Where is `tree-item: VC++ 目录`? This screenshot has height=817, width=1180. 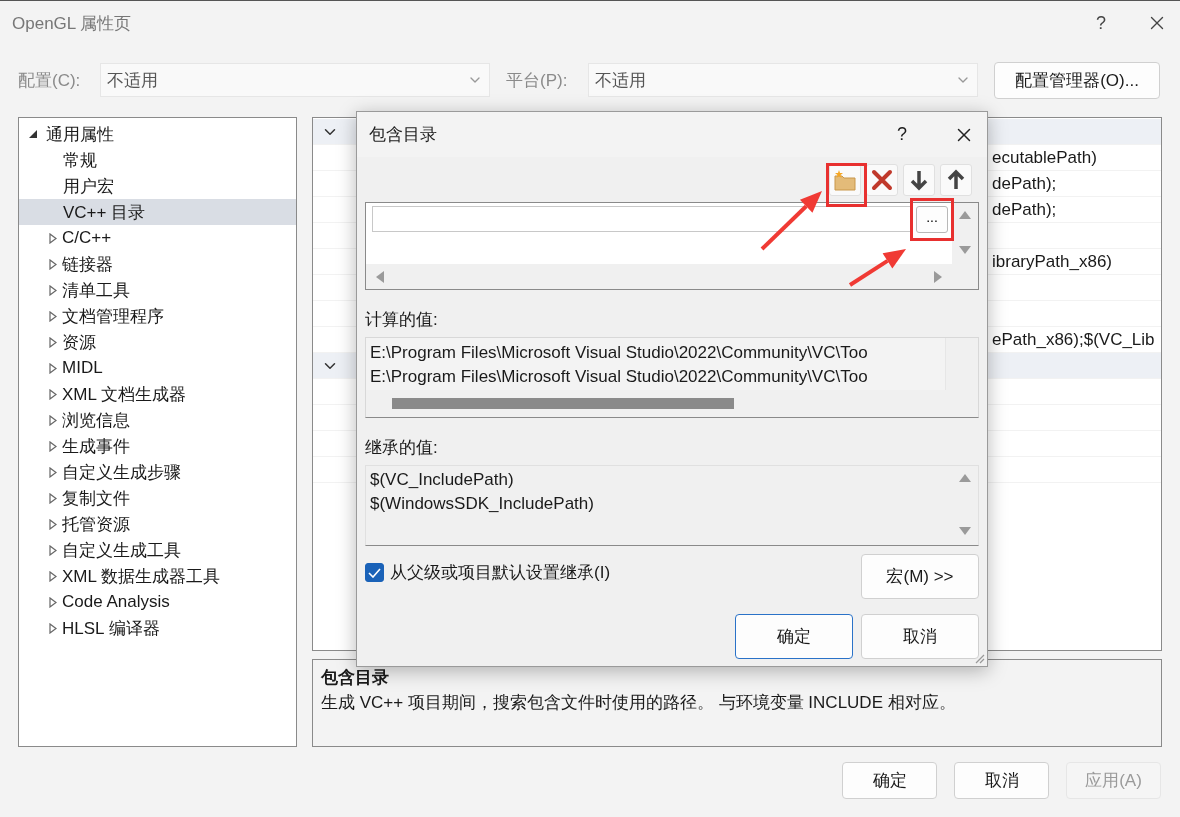 tree-item: VC++ 目录 is located at coordinates (157, 212).